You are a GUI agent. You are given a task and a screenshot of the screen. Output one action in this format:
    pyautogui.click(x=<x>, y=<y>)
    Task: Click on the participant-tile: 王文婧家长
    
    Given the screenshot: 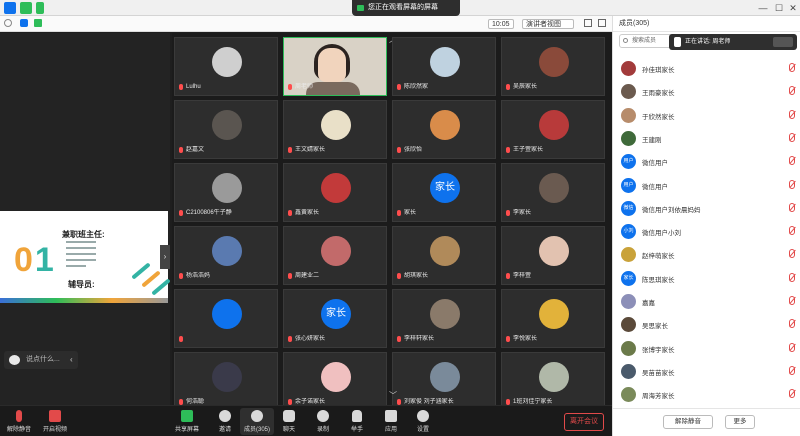 What is the action you would take?
    pyautogui.click(x=335, y=129)
    